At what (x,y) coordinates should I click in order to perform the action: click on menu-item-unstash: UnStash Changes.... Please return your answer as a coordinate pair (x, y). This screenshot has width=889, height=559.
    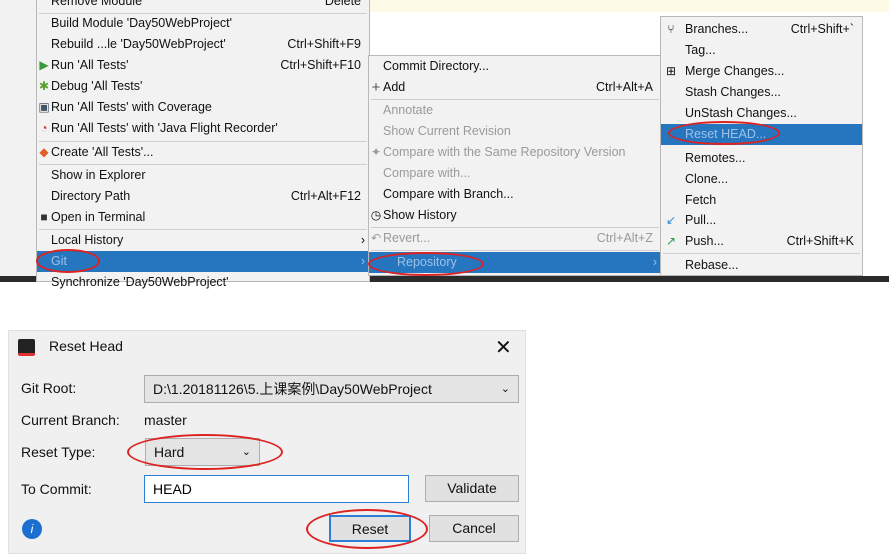
    Looking at the image, I should click on (761, 113).